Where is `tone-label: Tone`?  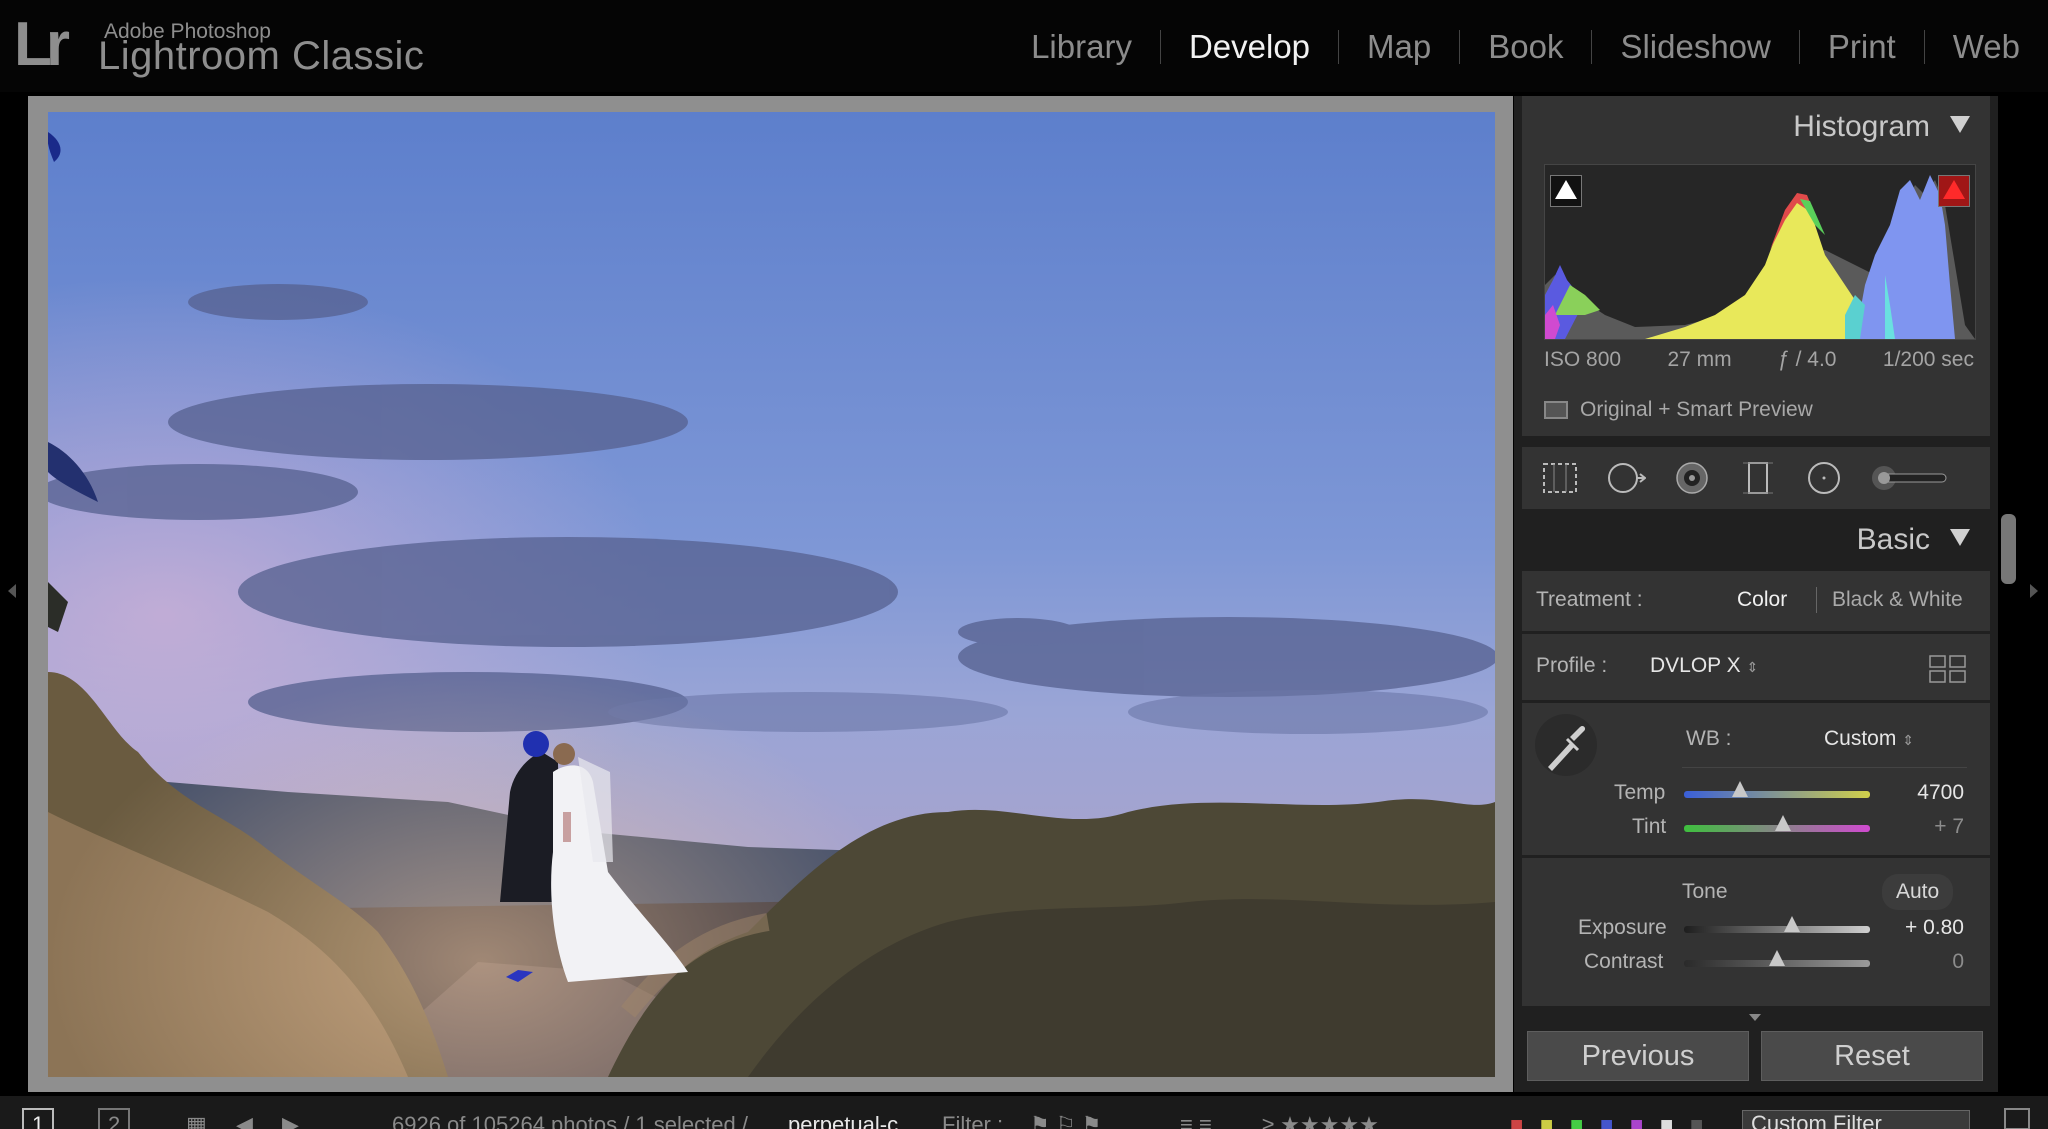 tone-label: Tone is located at coordinates (1705, 891).